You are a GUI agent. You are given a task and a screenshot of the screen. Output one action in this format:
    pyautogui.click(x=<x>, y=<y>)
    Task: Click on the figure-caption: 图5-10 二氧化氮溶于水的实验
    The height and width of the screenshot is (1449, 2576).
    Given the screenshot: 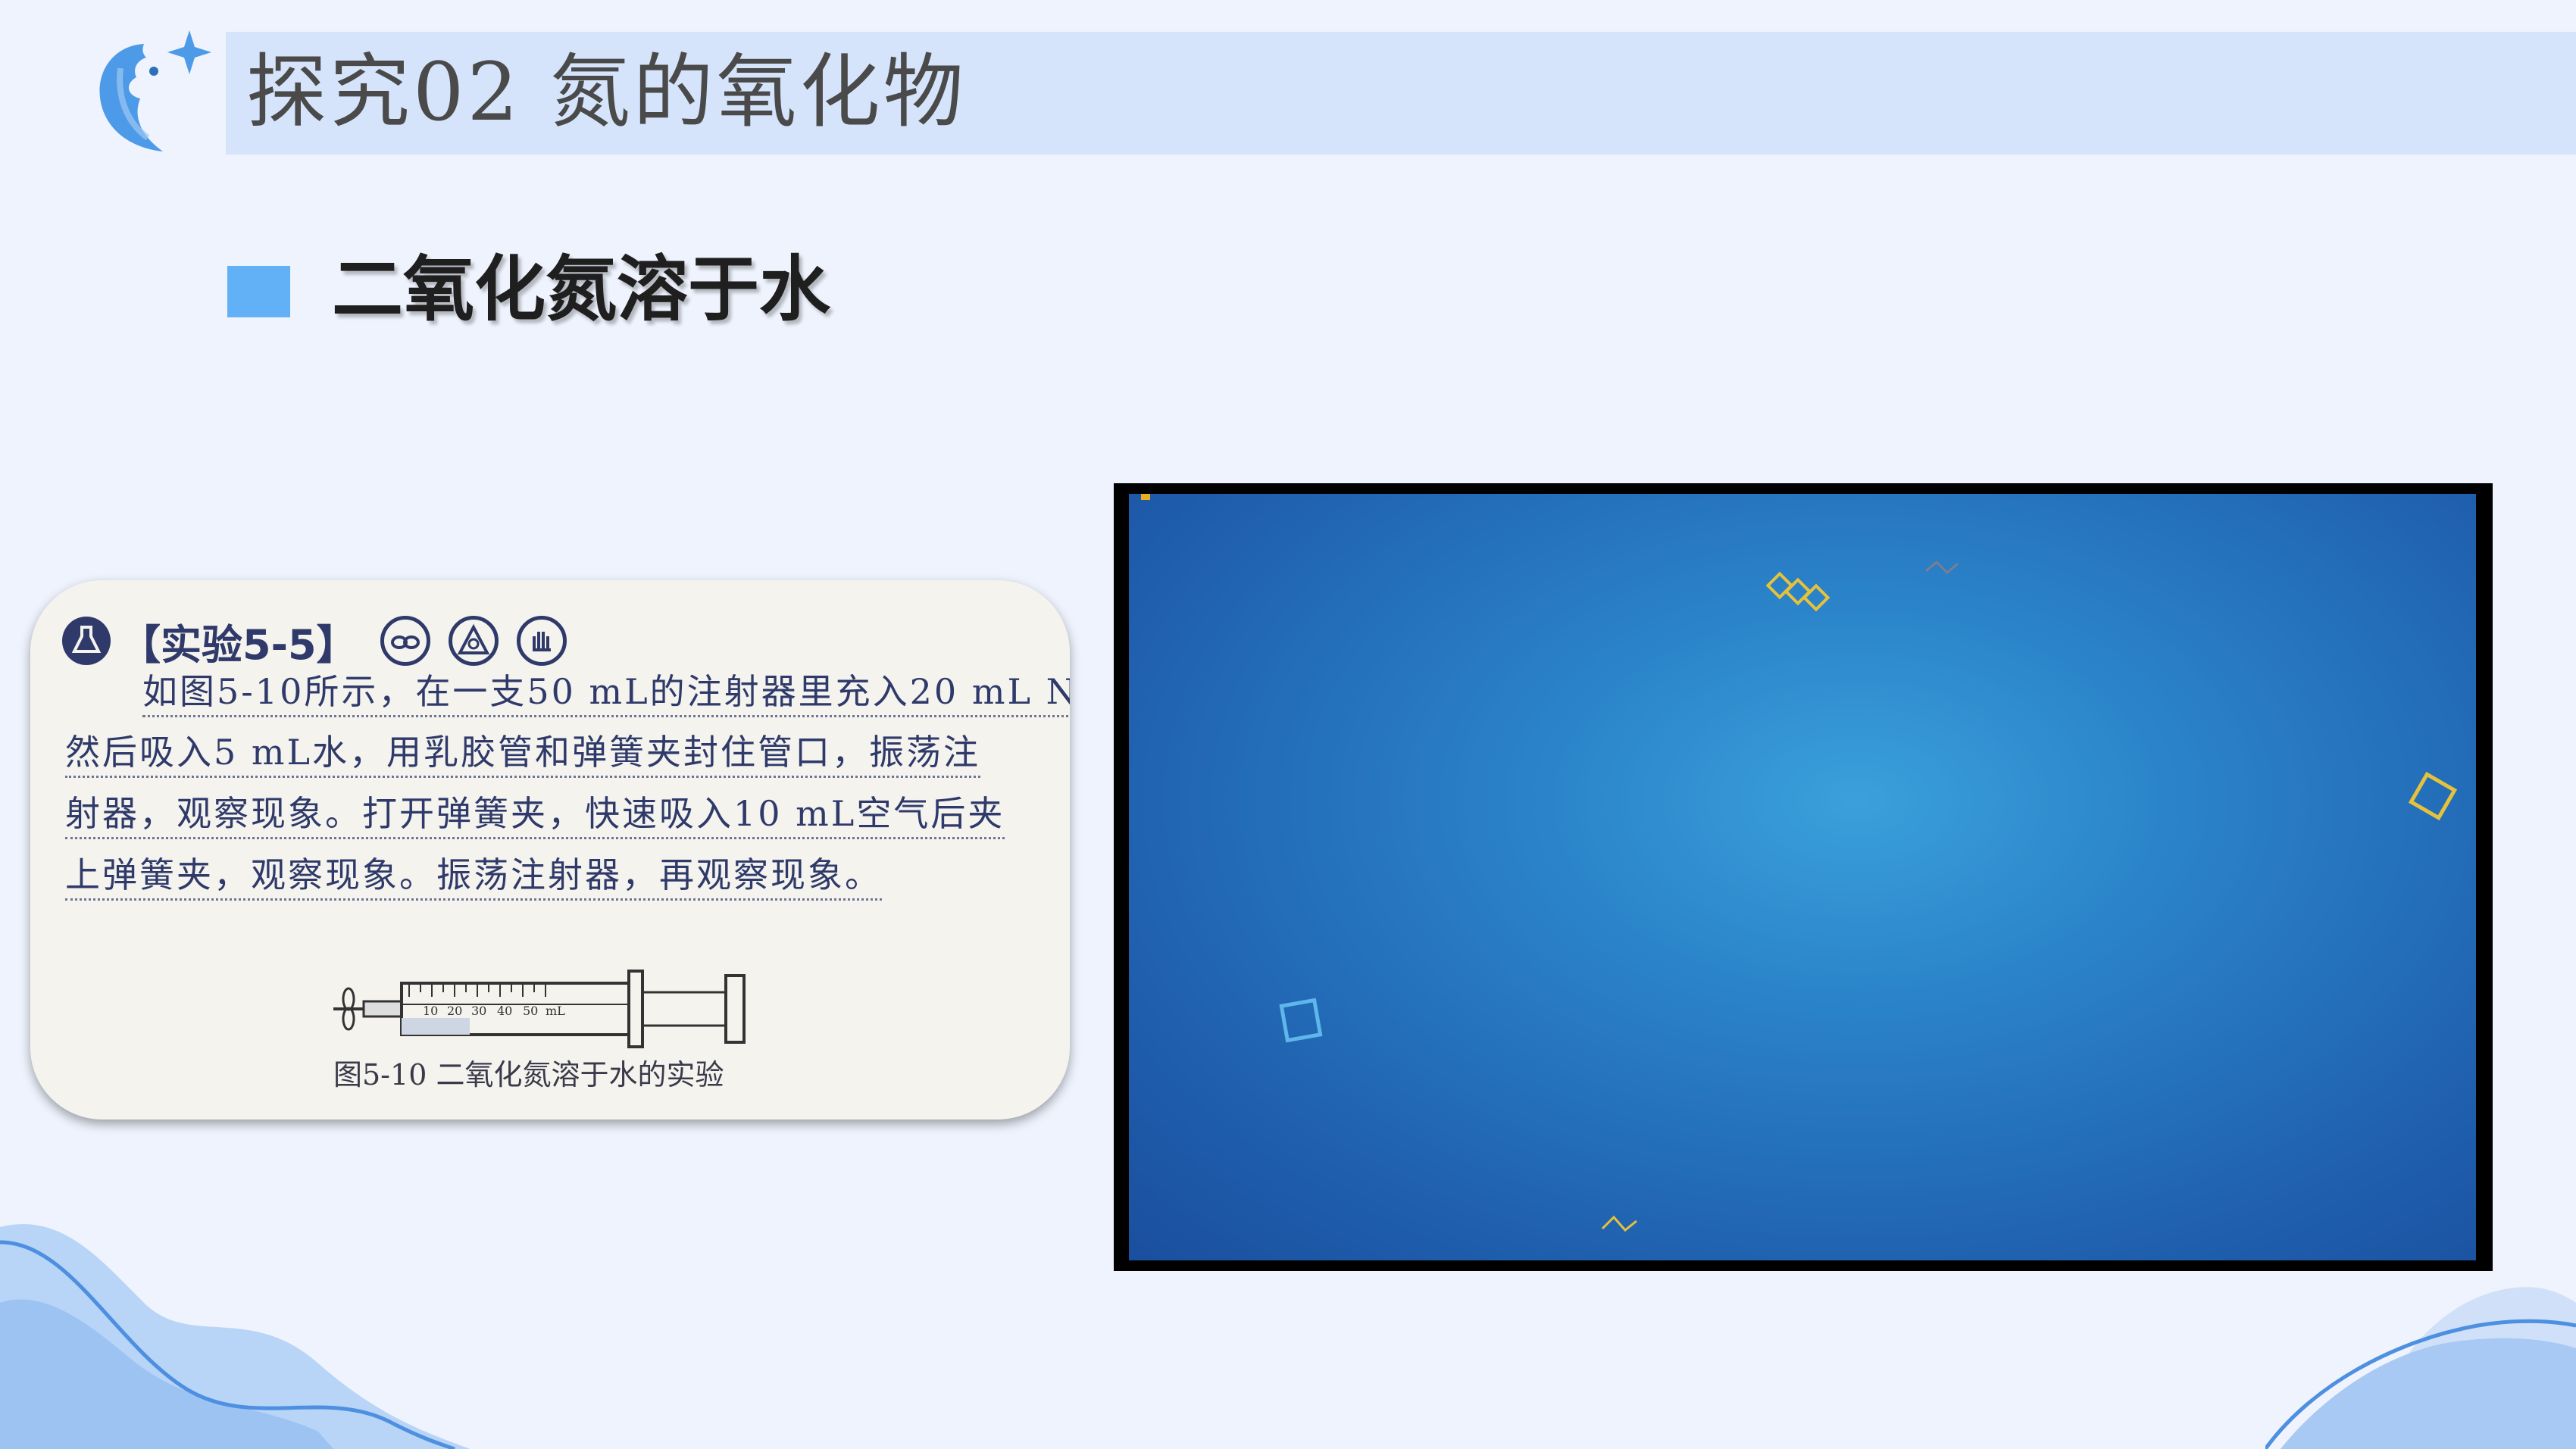 What is the action you would take?
    pyautogui.click(x=529, y=1074)
    